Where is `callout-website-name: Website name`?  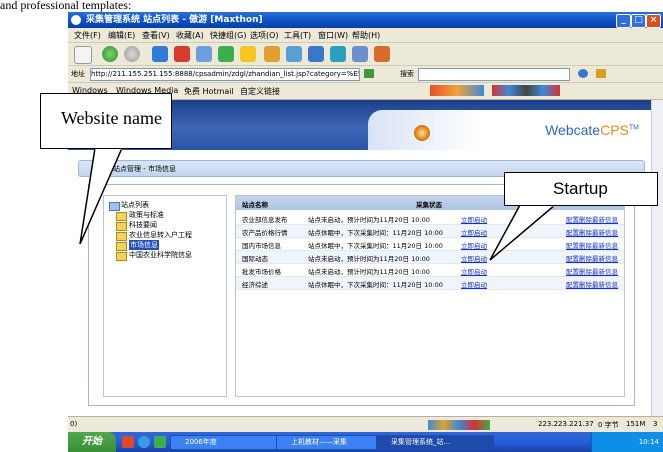 callout-website-name: Website name is located at coordinates (106, 121).